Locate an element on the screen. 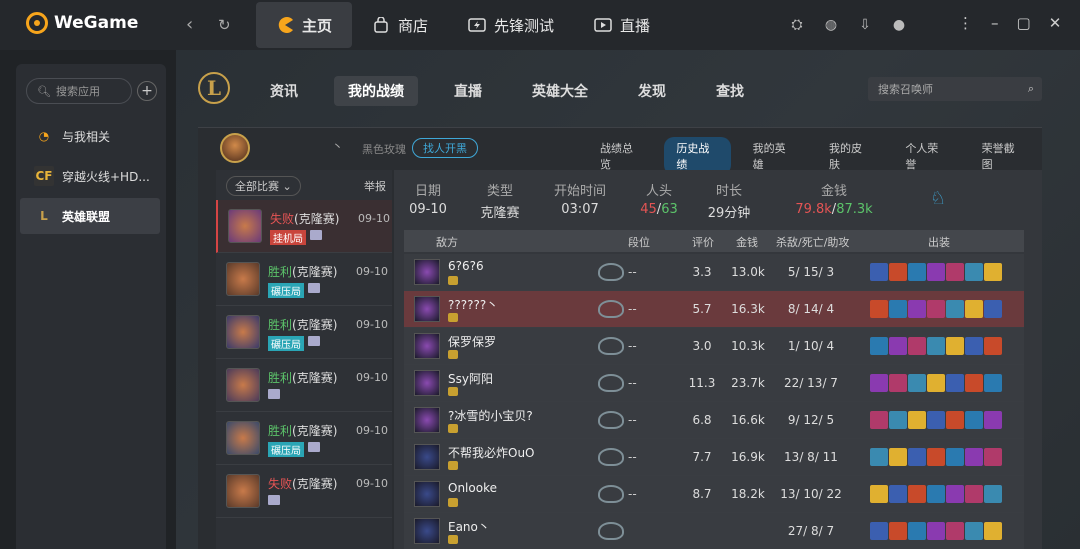 The image size is (1080, 549). minimize-icon: – is located at coordinates (995, 23).